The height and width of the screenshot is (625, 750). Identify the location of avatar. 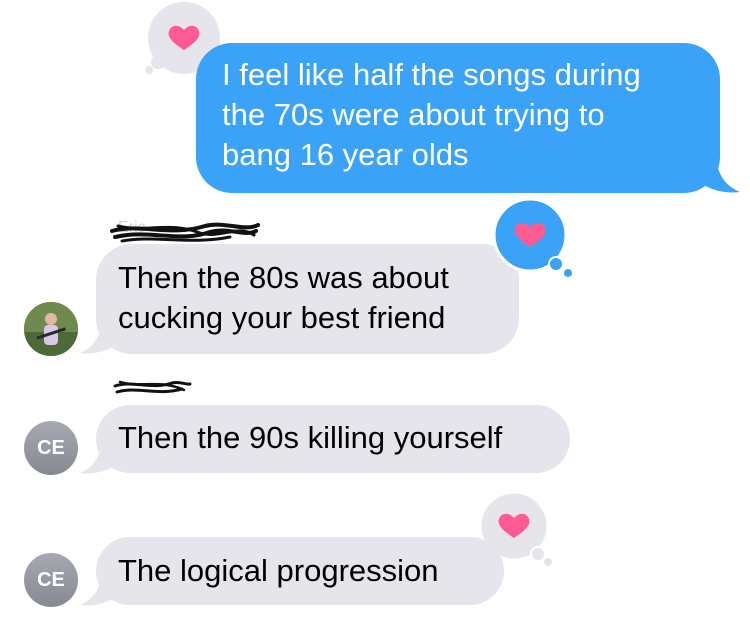
(51, 329).